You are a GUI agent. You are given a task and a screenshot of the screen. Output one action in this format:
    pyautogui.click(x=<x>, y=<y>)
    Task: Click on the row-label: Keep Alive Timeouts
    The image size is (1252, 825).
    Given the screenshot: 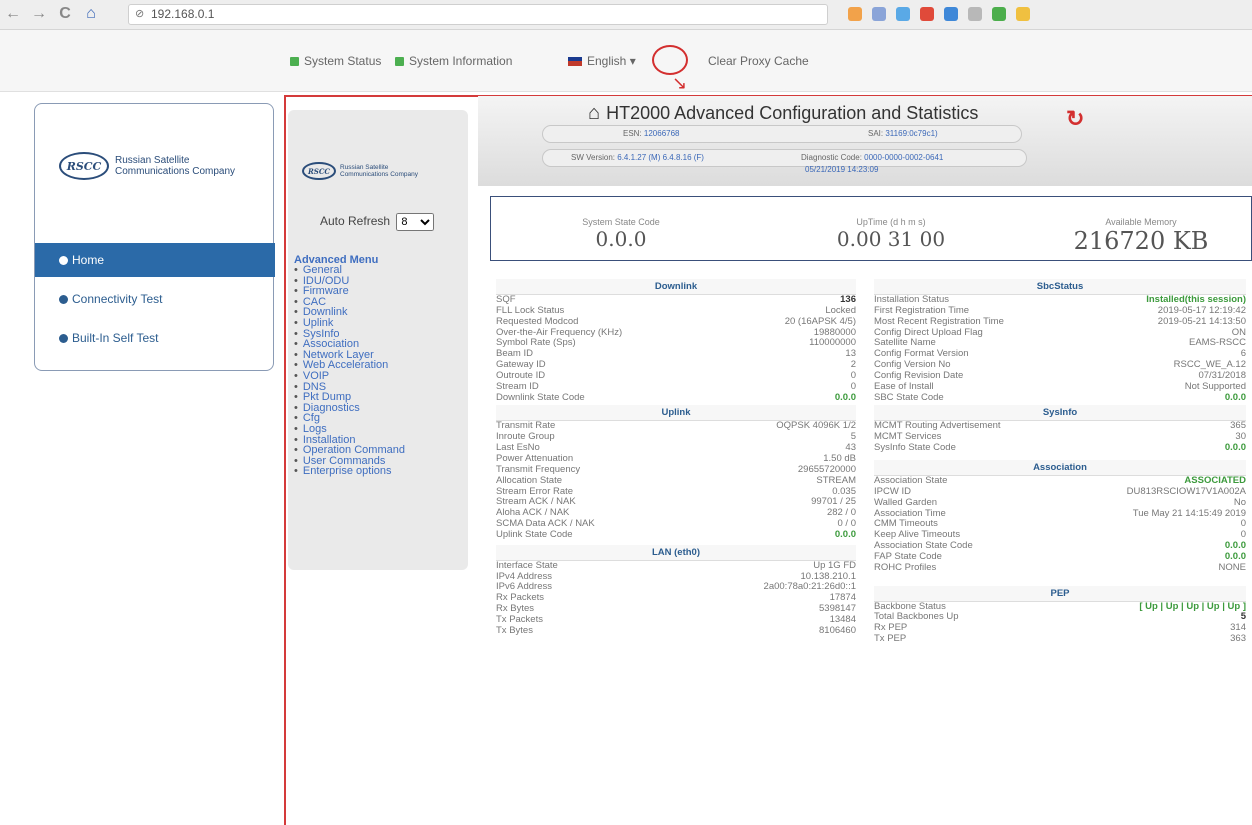 What is the action you would take?
    pyautogui.click(x=917, y=535)
    